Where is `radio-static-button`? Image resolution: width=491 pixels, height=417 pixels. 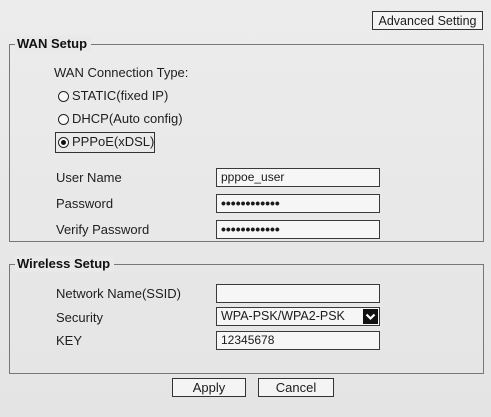
radio-static-button is located at coordinates (63, 96).